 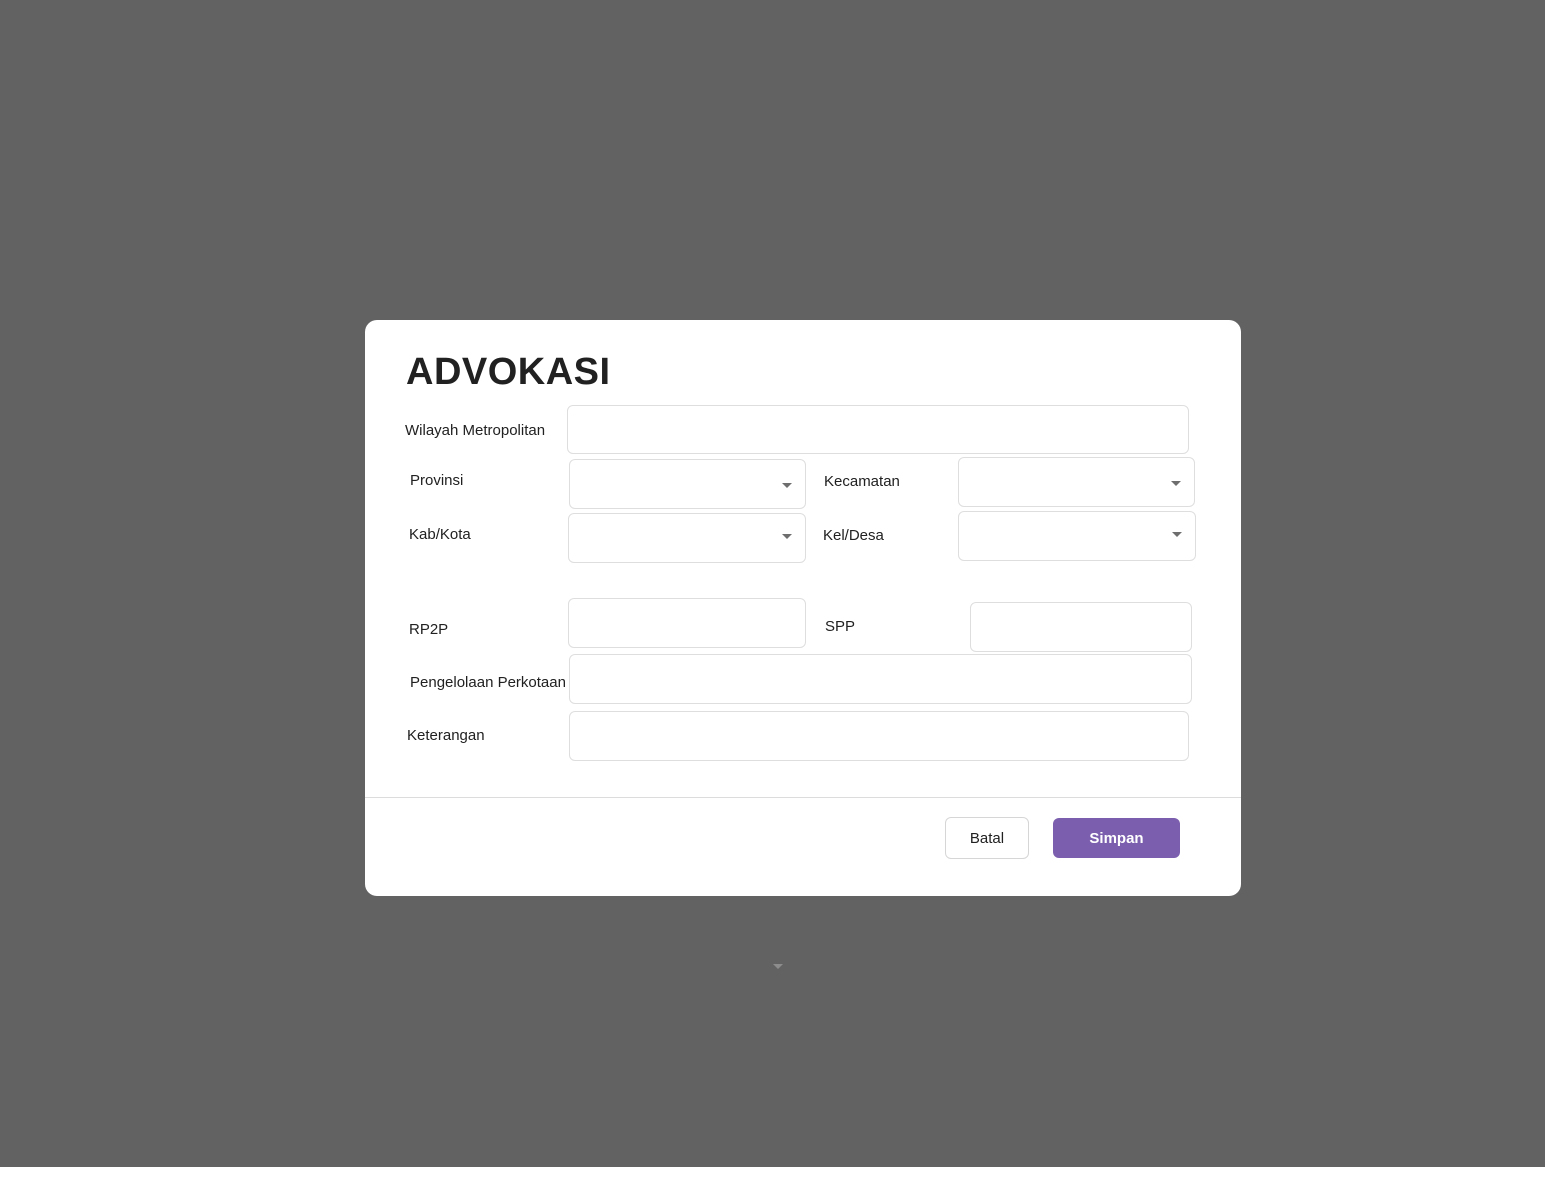 What do you see at coordinates (880, 679) in the screenshot?
I see `pengelolaan-perkotaan-input` at bounding box center [880, 679].